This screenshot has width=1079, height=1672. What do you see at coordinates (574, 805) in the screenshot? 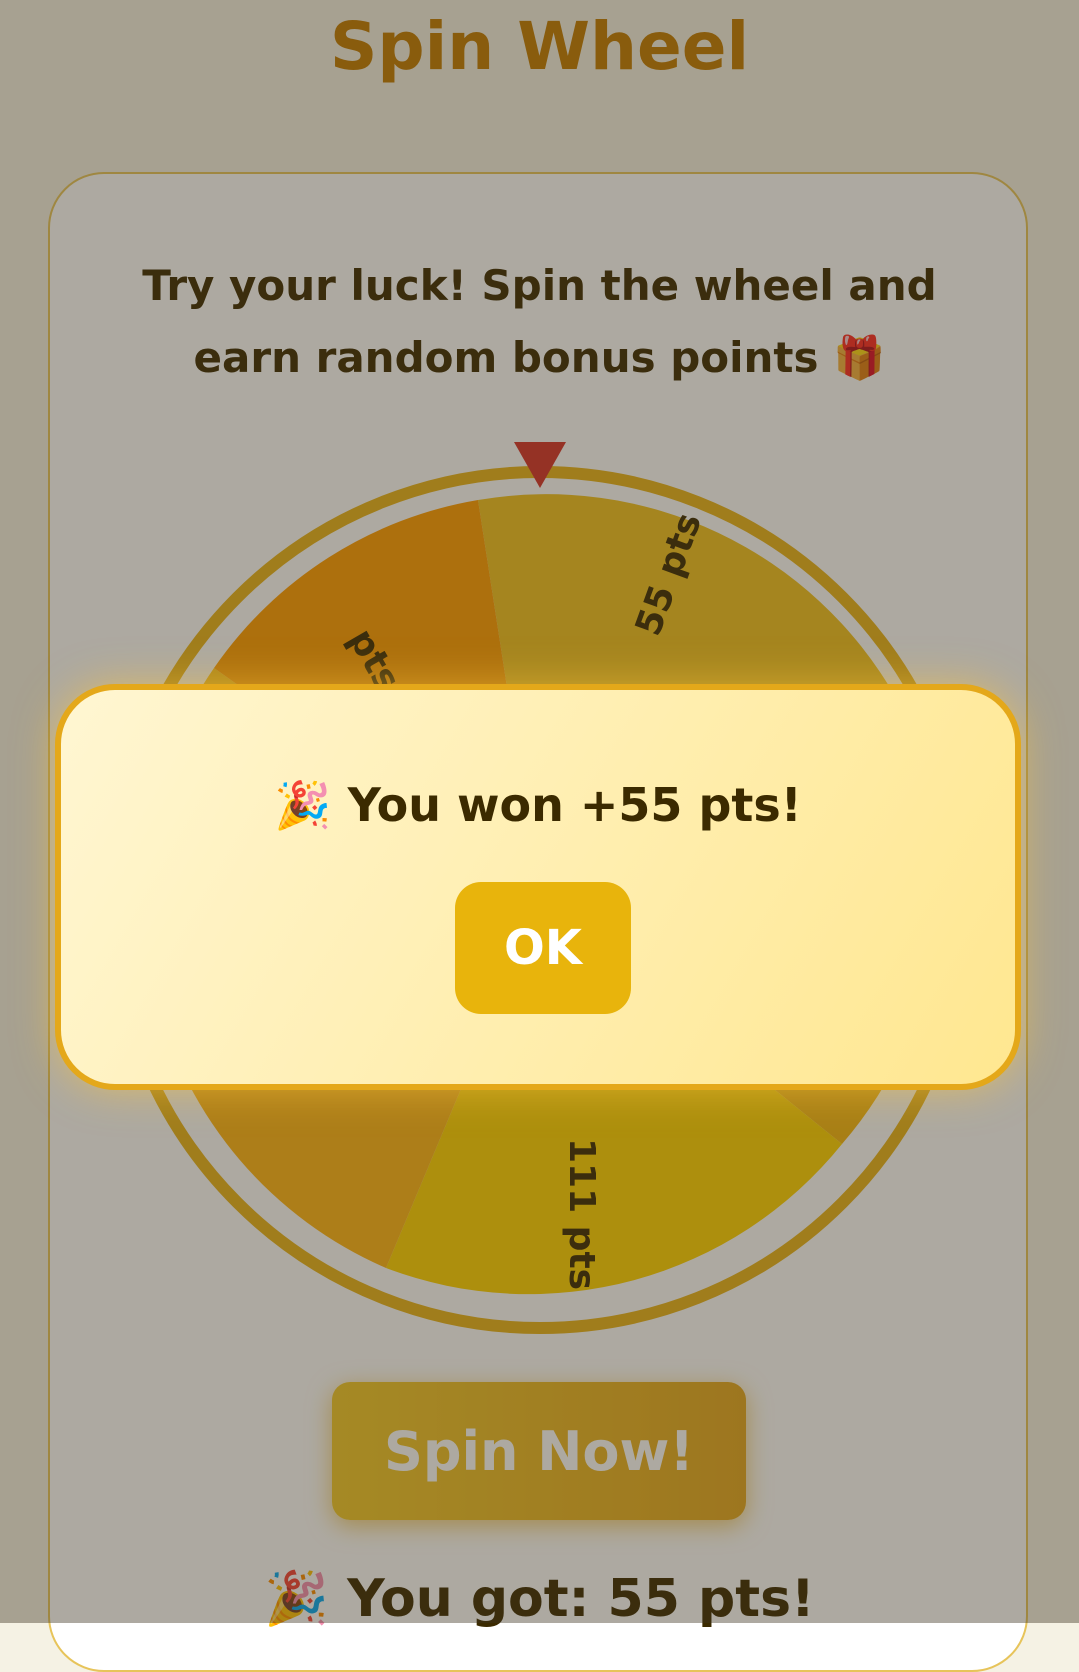
I see `win-message-text: You won +55 pts!` at bounding box center [574, 805].